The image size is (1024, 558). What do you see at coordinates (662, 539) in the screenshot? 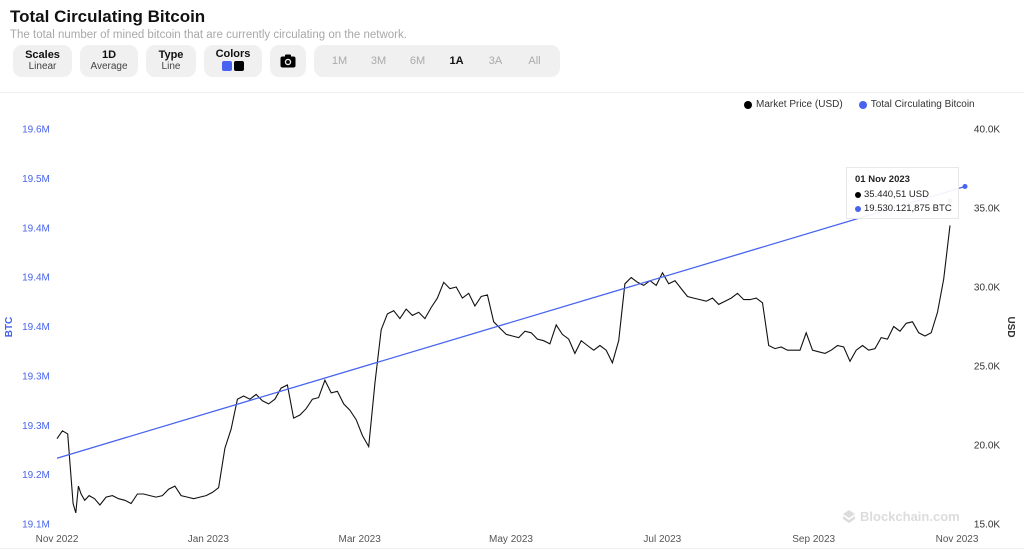
I see `x-axis-tick-label: Jul 2023` at bounding box center [662, 539].